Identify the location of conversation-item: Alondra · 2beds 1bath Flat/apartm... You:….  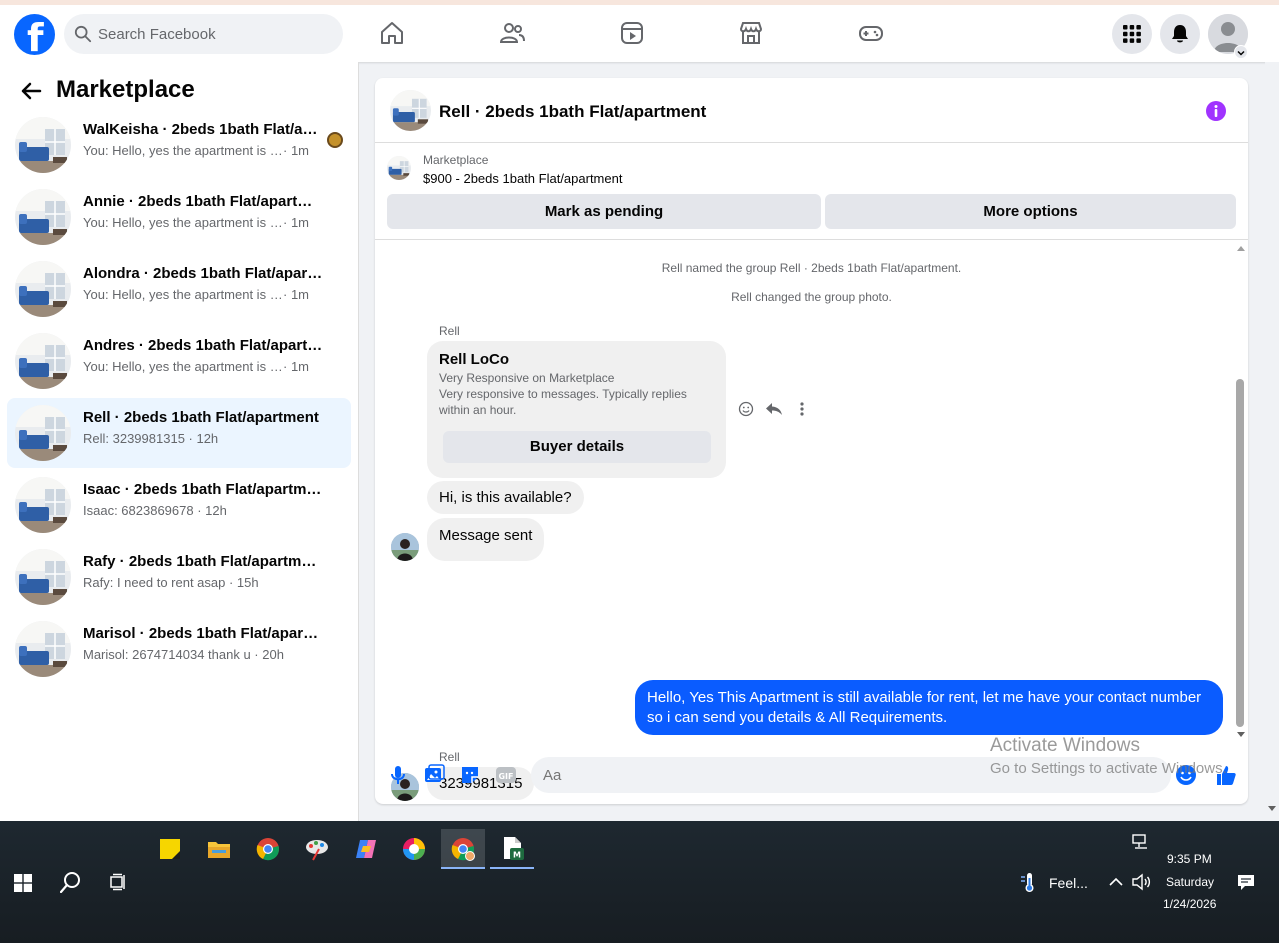
(179, 289).